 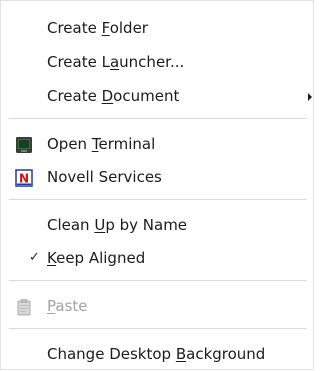 What do you see at coordinates (157, 307) in the screenshot?
I see `menu-item-paste: Paste` at bounding box center [157, 307].